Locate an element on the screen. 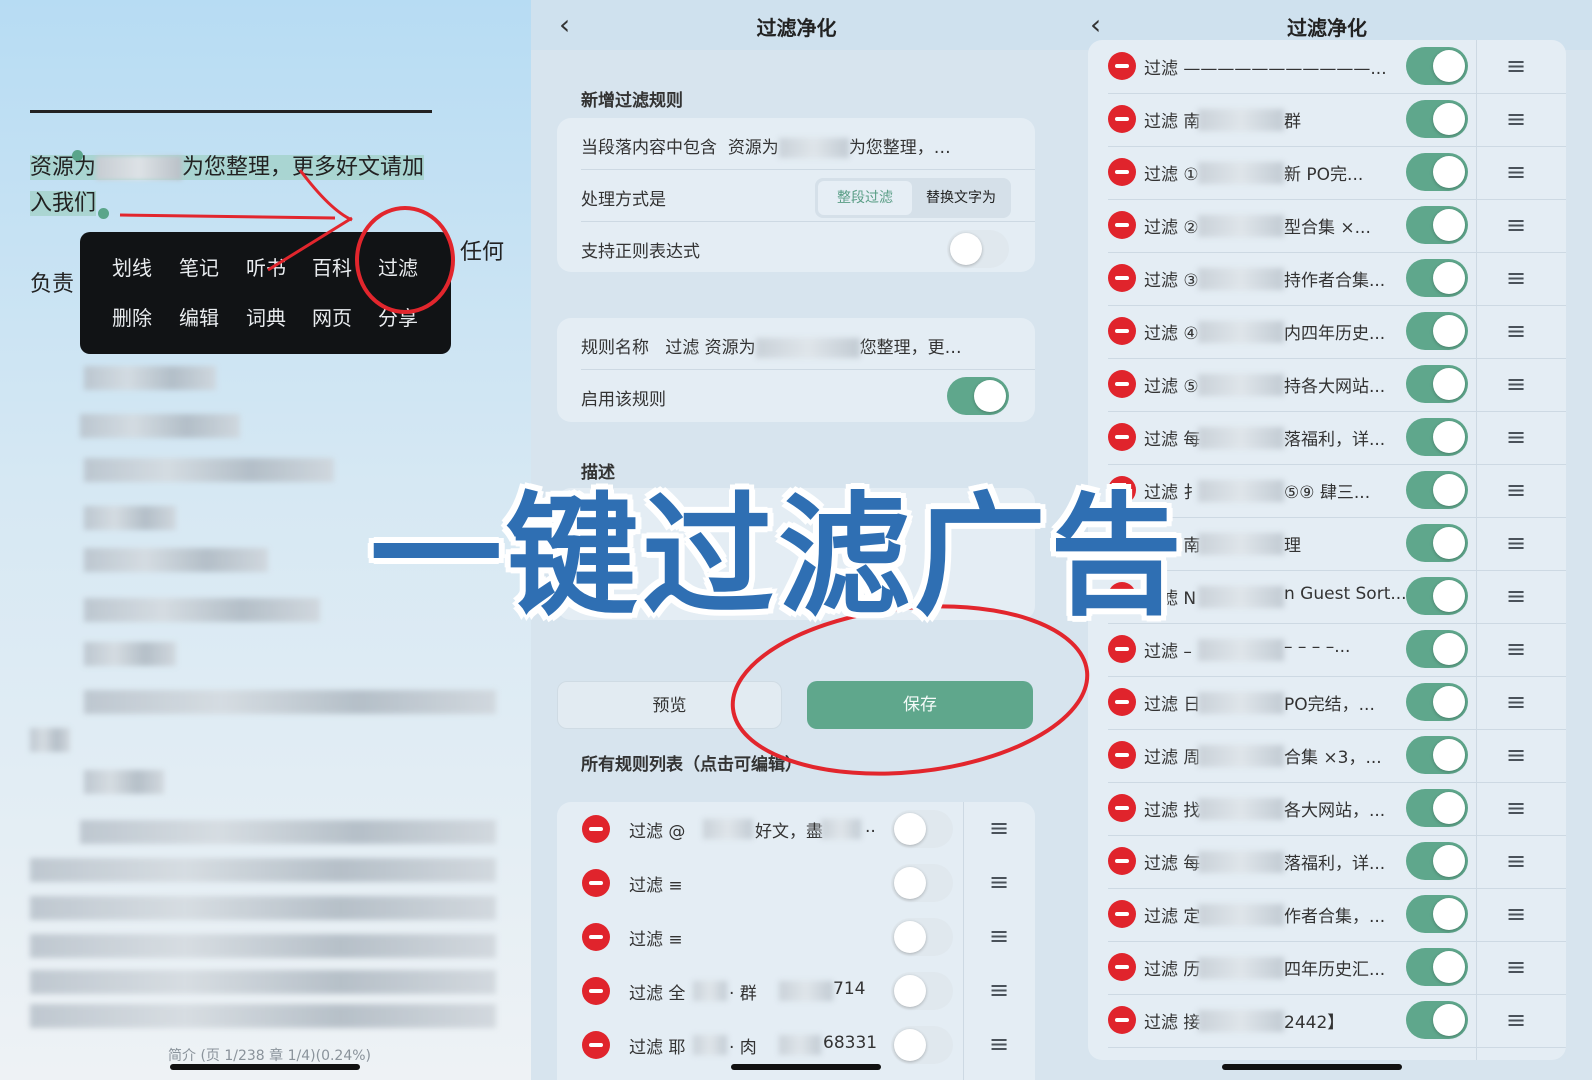  list-item: 过滤 定 作者合集，... ≡ is located at coordinates (1327, 915).